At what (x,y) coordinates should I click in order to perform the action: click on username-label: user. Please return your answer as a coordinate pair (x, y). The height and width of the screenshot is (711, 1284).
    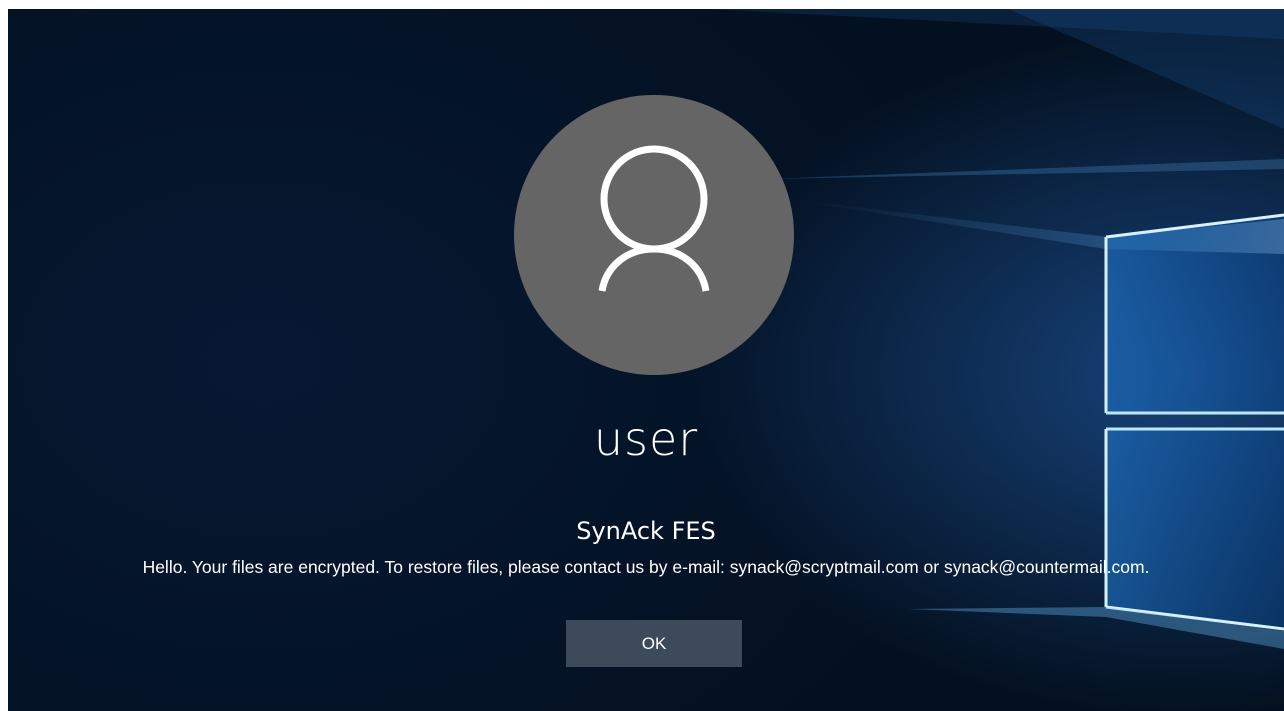
    Looking at the image, I should click on (646, 439).